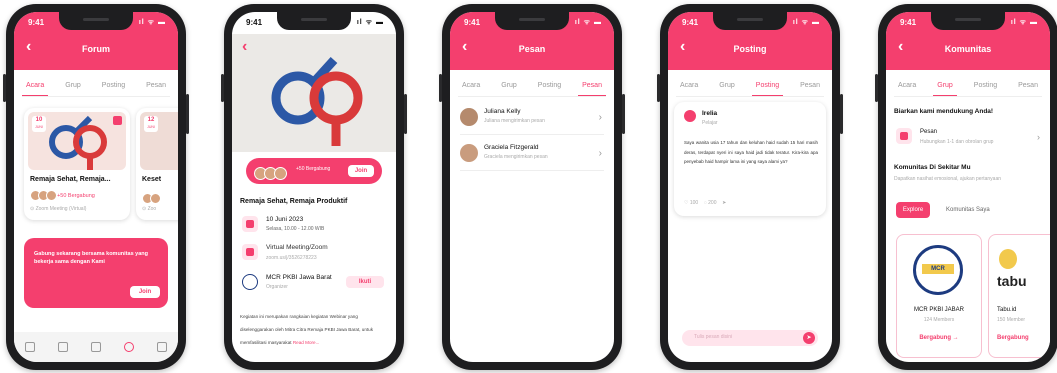 Image resolution: width=1057 pixels, height=373 pixels. What do you see at coordinates (939, 338) in the screenshot?
I see `join-community-button: Bergabung →` at bounding box center [939, 338].